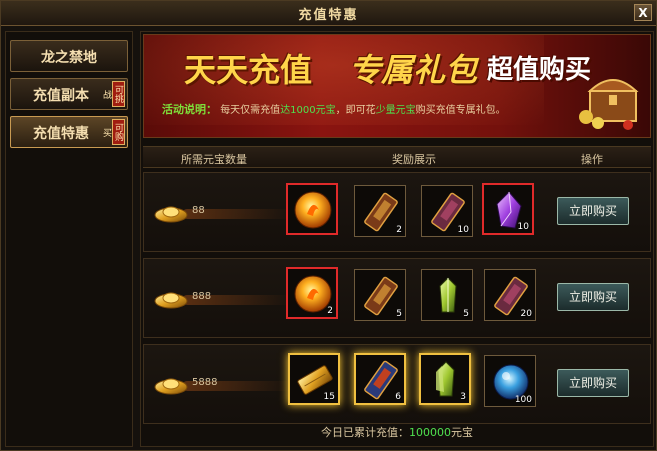 Image resolution: width=657 pixels, height=451 pixels. I want to click on table-row: 888 2 5 5 20 立即购买, so click(397, 298).